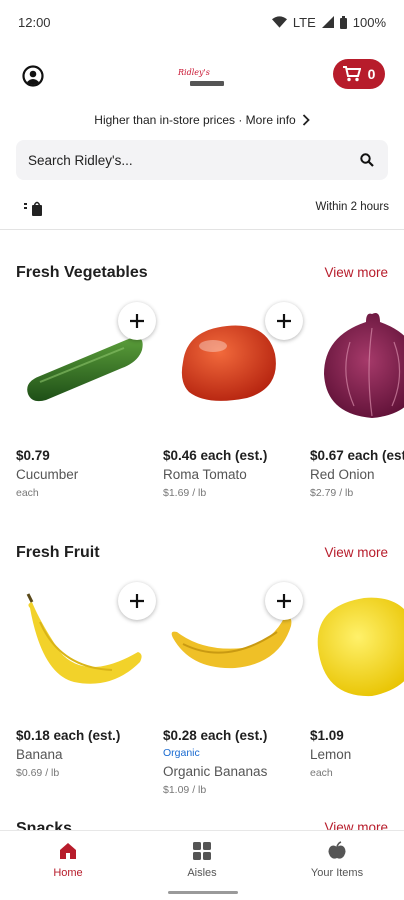  What do you see at coordinates (205, 474) in the screenshot?
I see `product-name: Roma Tomato` at bounding box center [205, 474].